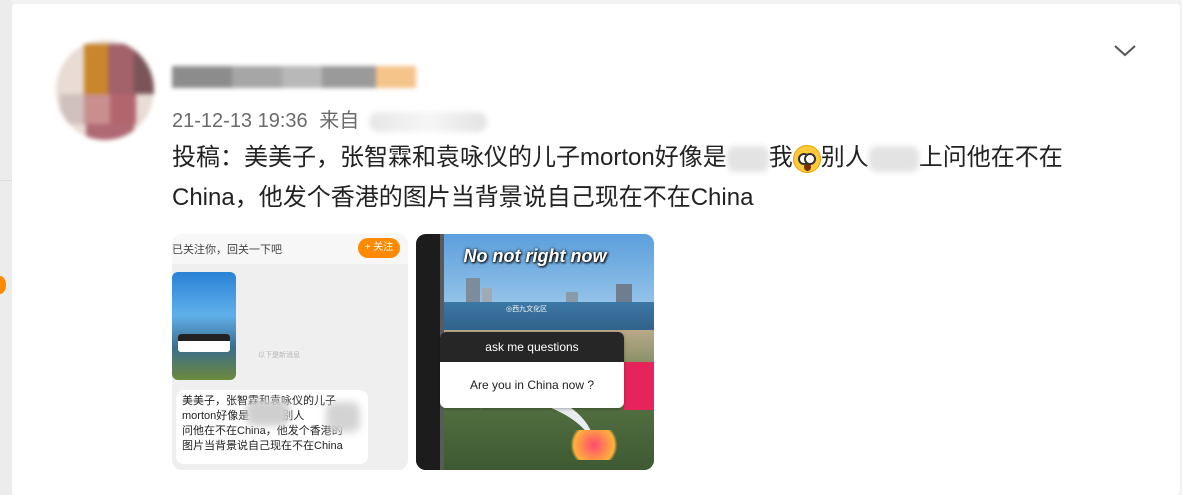  What do you see at coordinates (204, 326) in the screenshot?
I see `image1-story-thumbnail` at bounding box center [204, 326].